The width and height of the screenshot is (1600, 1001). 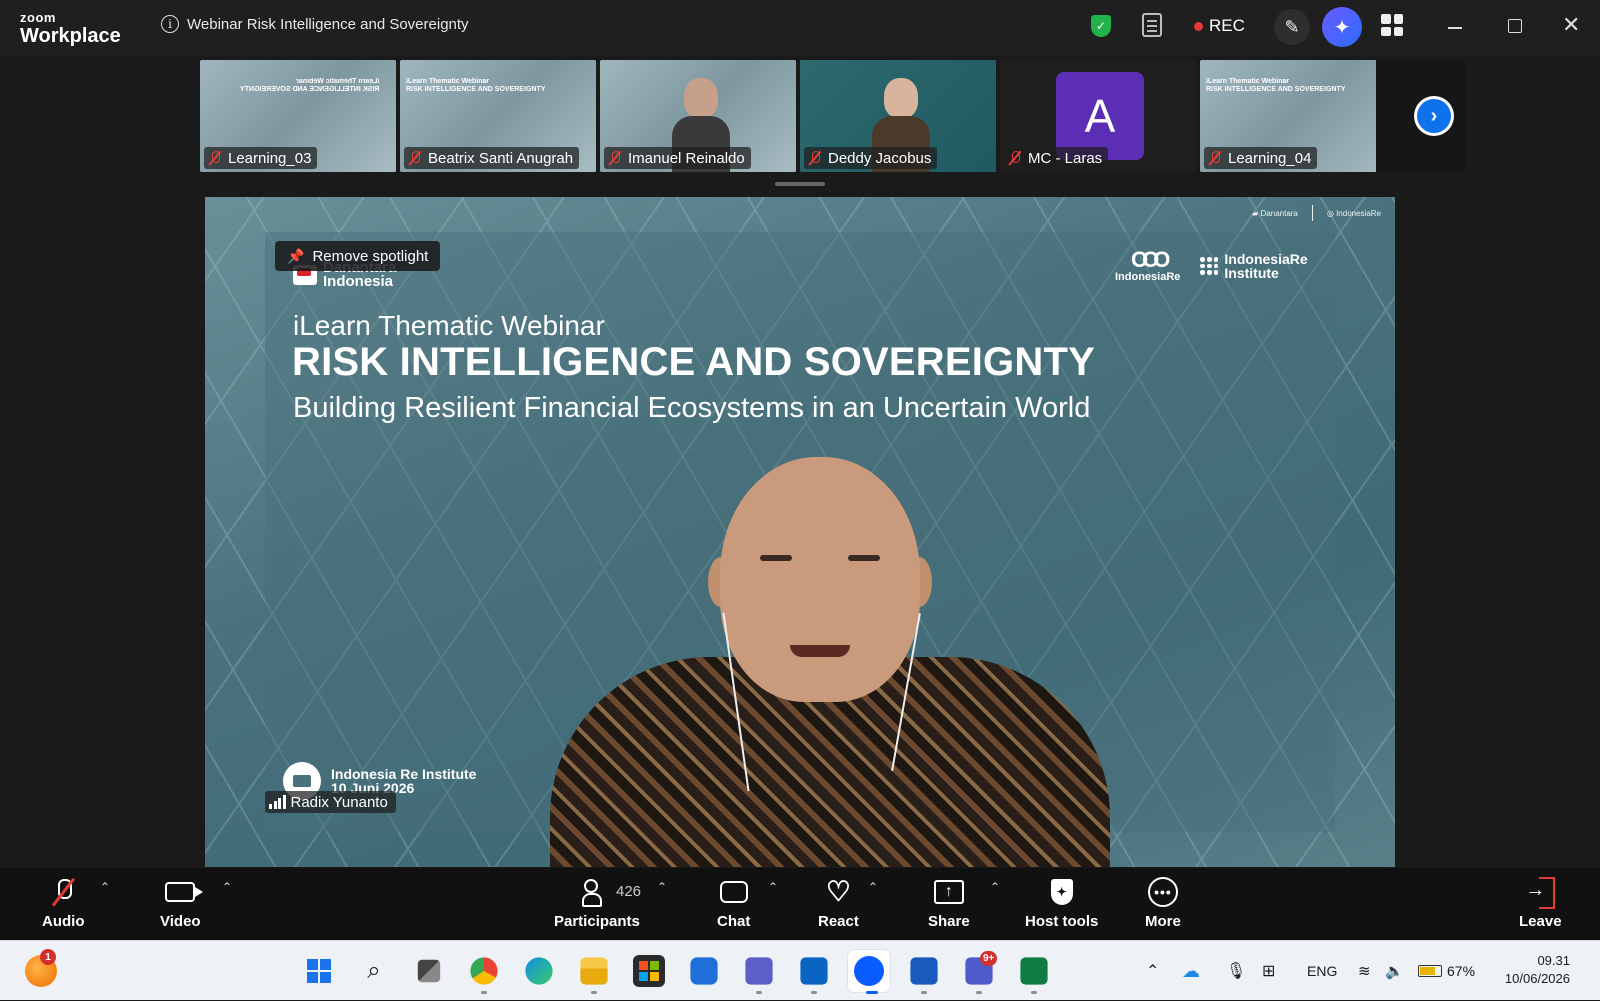 I want to click on indonesiare-mini-logo: ◎ IndonesiaRe, so click(x=1353, y=213).